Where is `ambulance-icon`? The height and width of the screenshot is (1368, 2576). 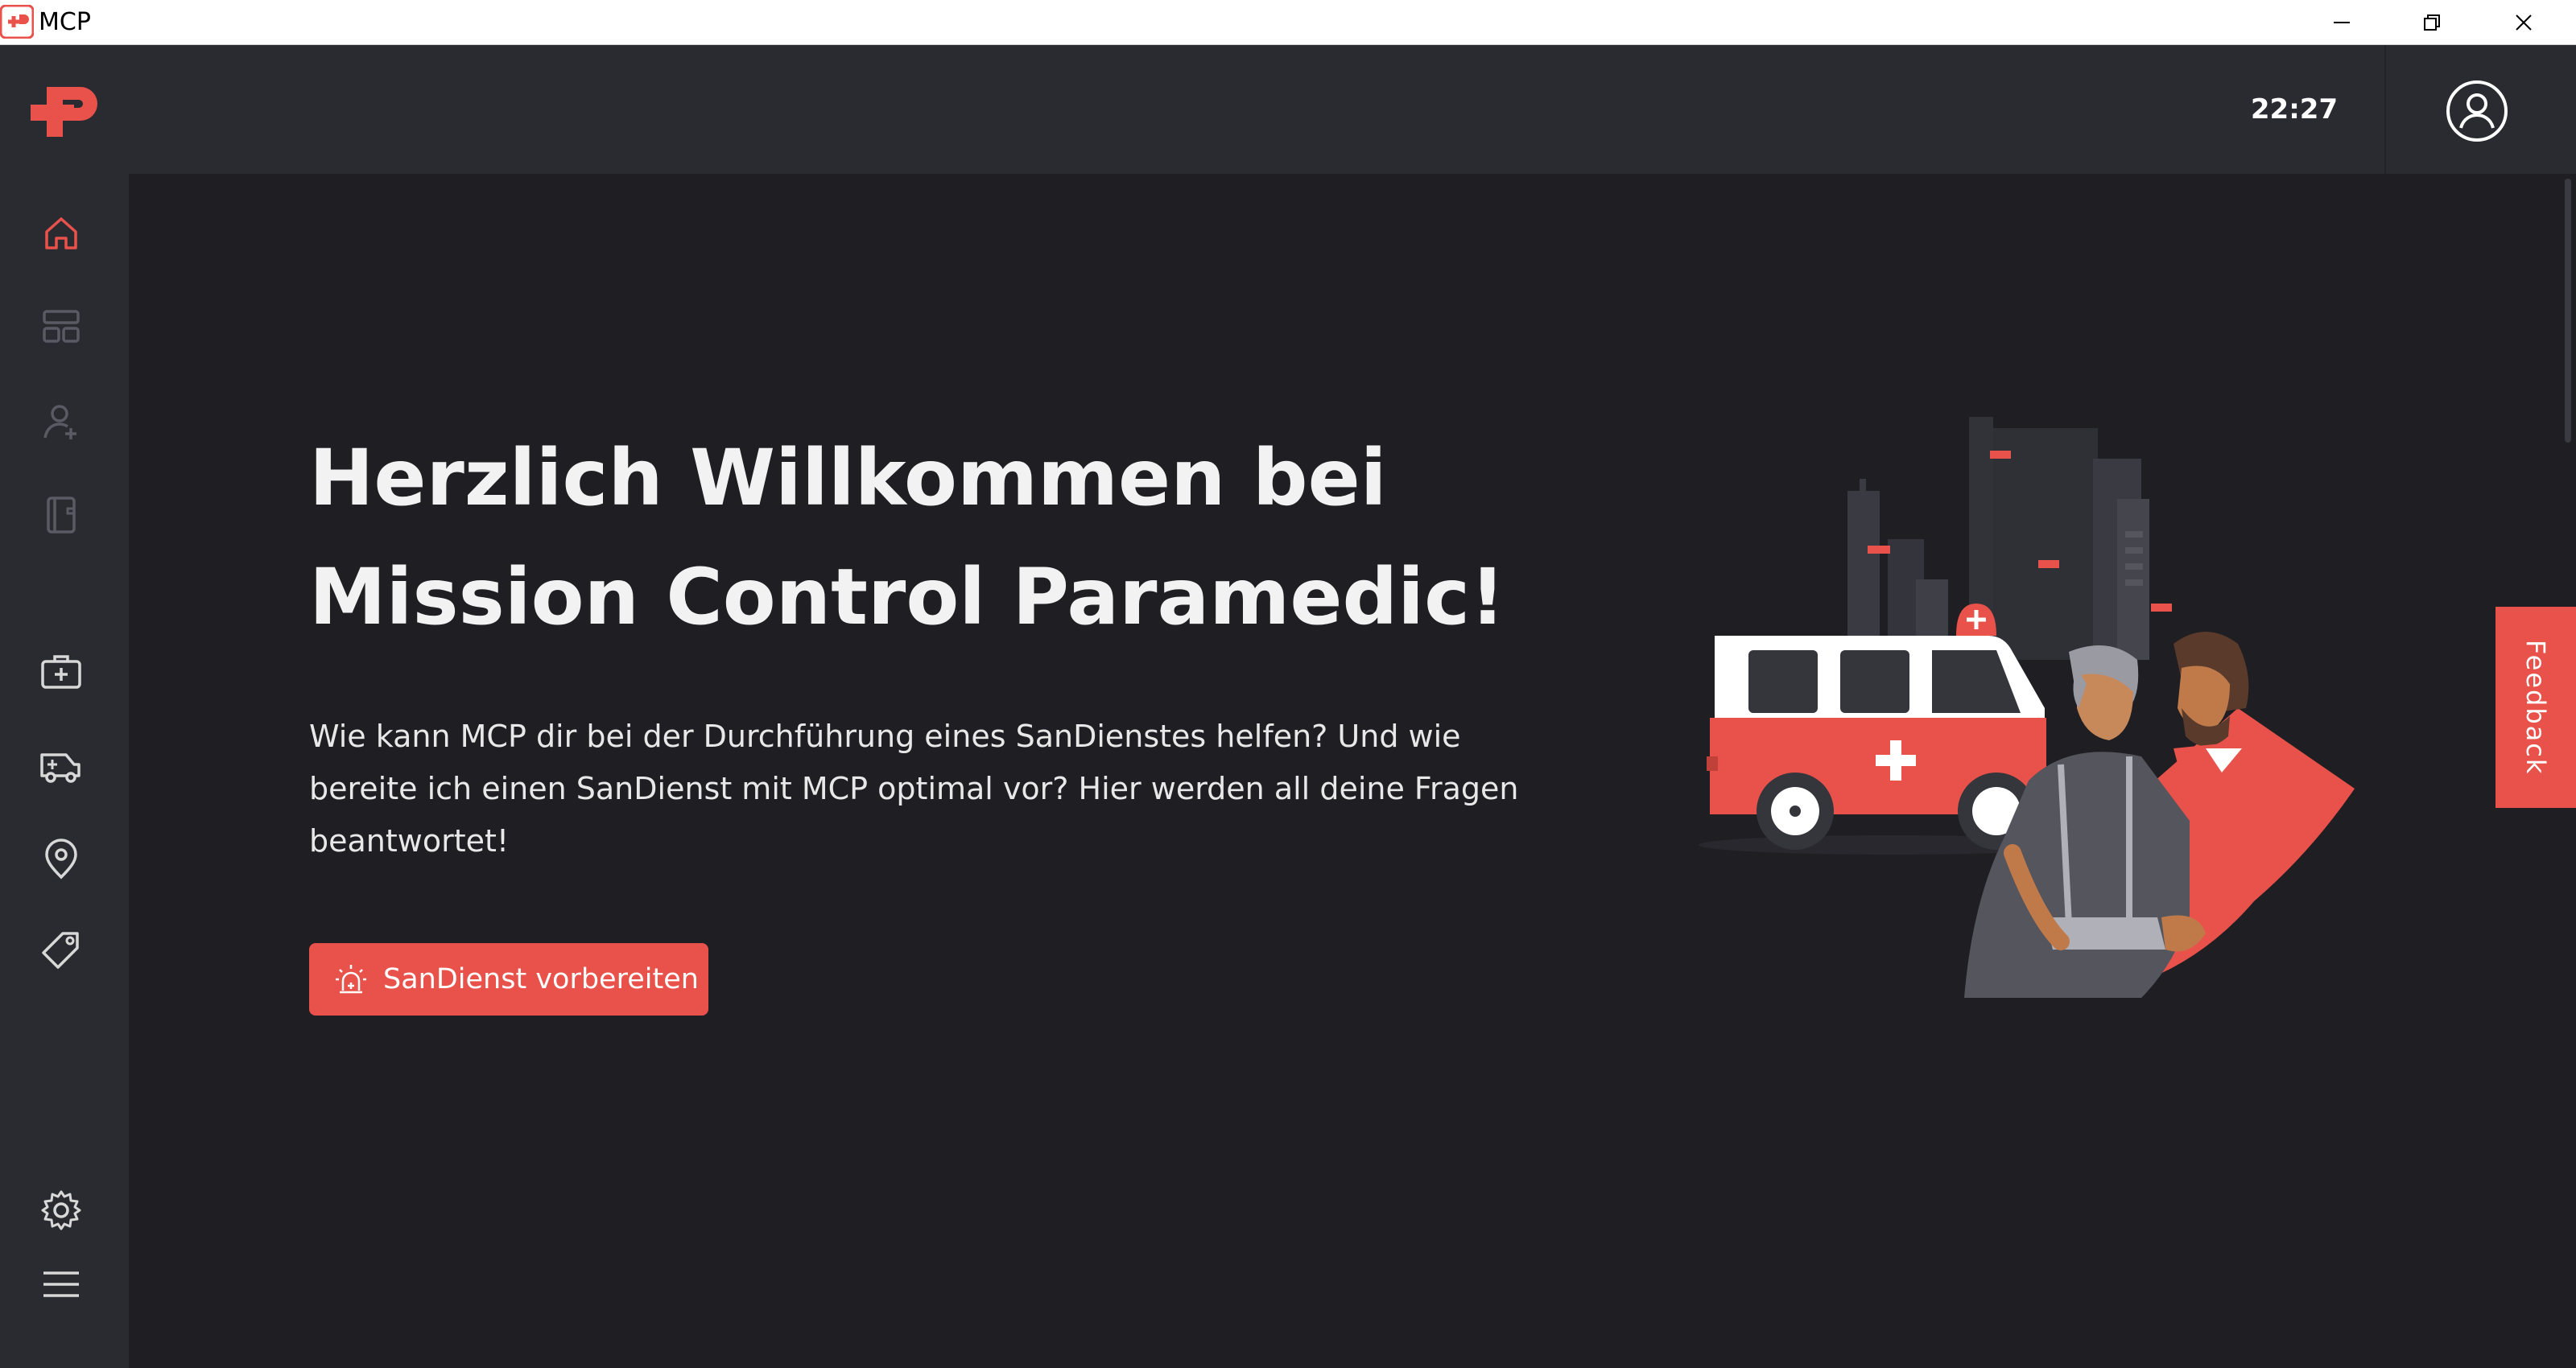
ambulance-icon is located at coordinates (60, 768).